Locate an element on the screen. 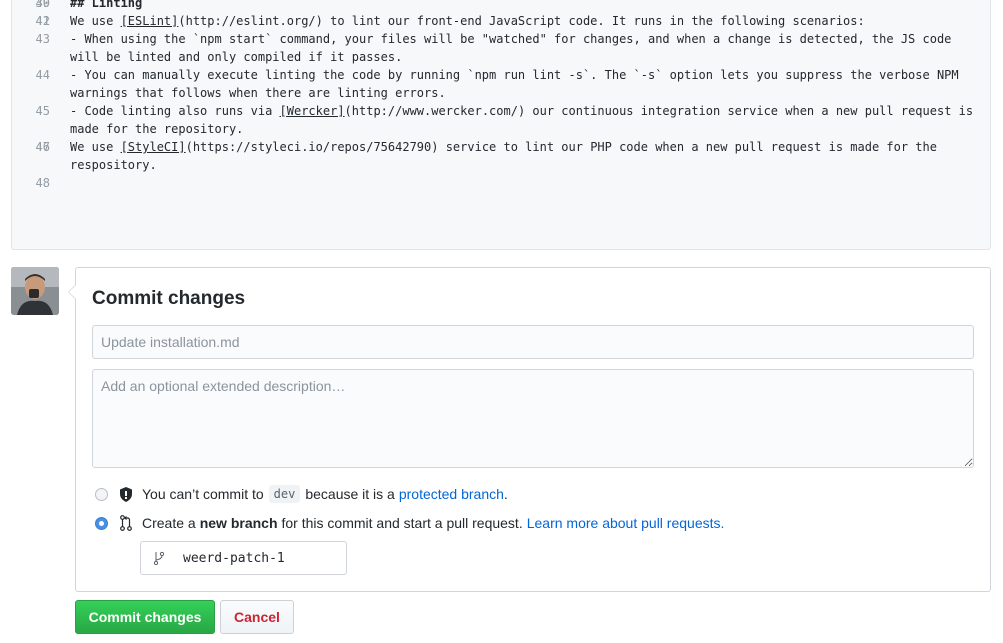  line-number: 42 is located at coordinates (42, 21).